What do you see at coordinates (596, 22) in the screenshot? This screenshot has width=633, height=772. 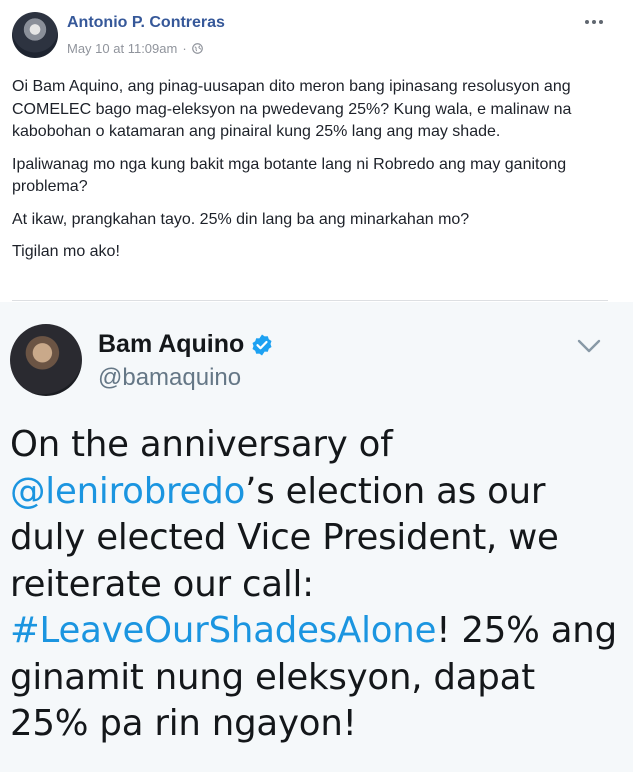 I see `more-options-icon` at bounding box center [596, 22].